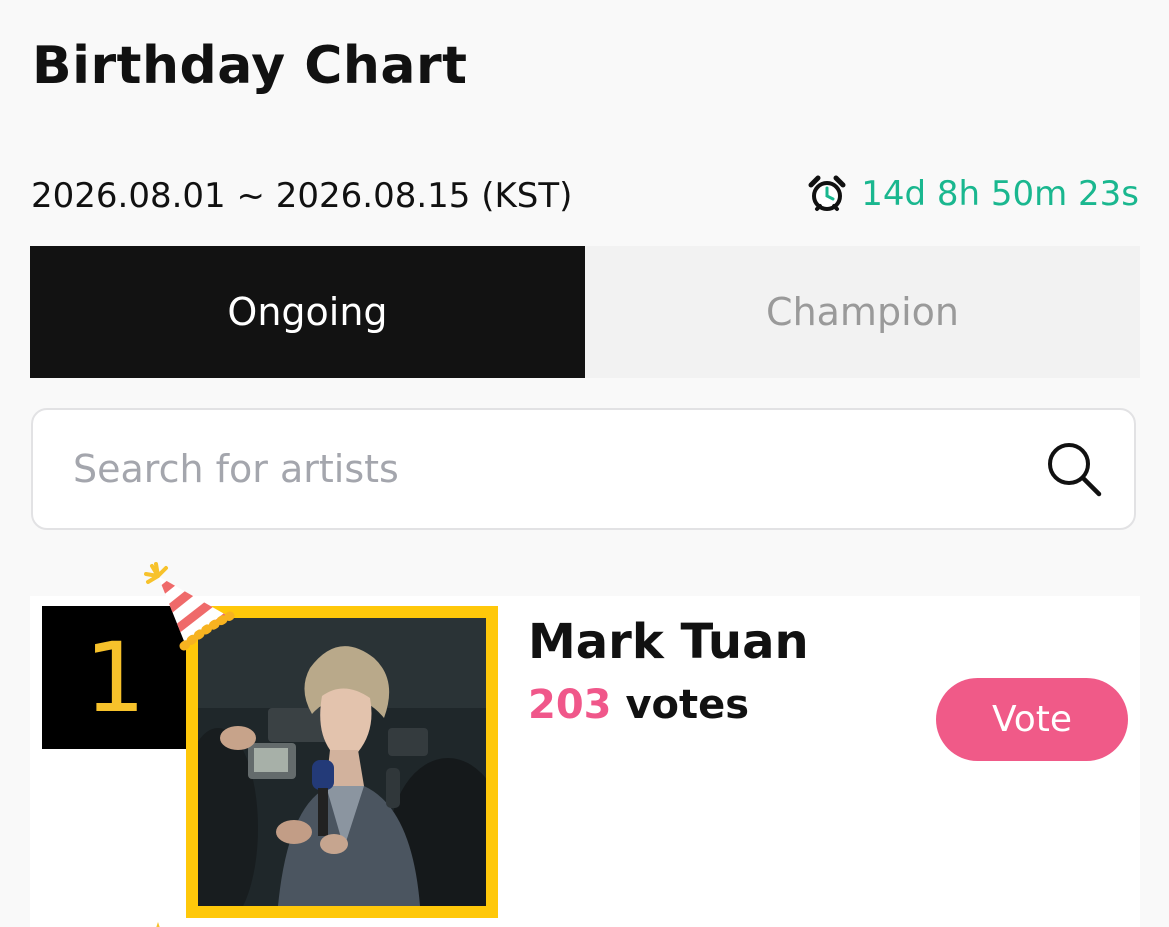  I want to click on chart-period: 2026.08.01 ~ 2026.08.15 (KST), so click(302, 196).